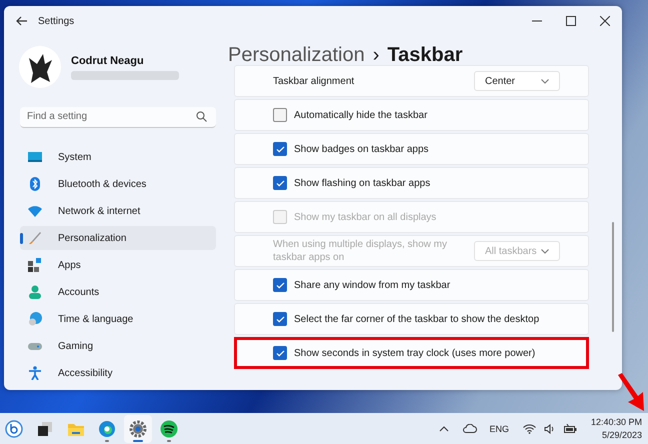  I want to click on search-field: Find a setting, so click(118, 117).